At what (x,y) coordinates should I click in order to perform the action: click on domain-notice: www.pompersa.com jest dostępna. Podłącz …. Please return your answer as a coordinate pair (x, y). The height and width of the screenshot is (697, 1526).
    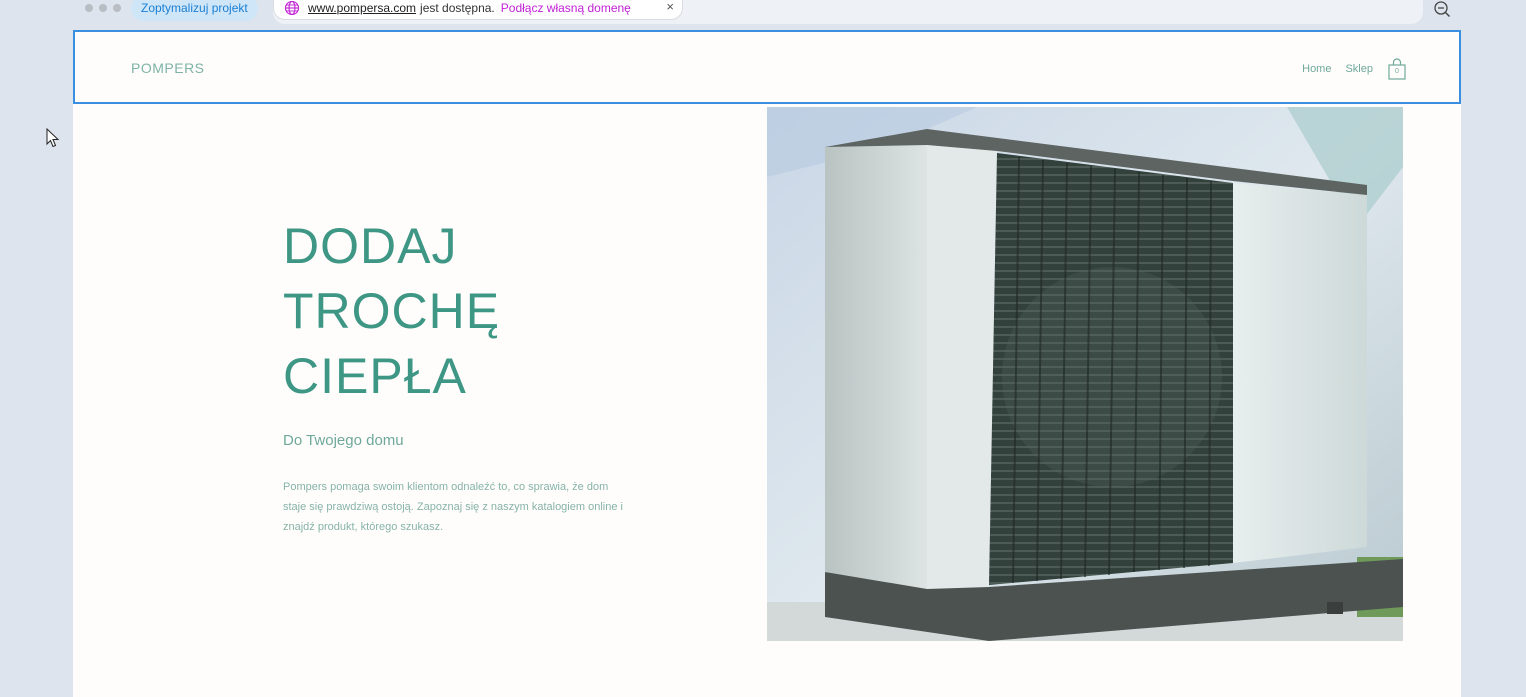
    Looking at the image, I should click on (478, 10).